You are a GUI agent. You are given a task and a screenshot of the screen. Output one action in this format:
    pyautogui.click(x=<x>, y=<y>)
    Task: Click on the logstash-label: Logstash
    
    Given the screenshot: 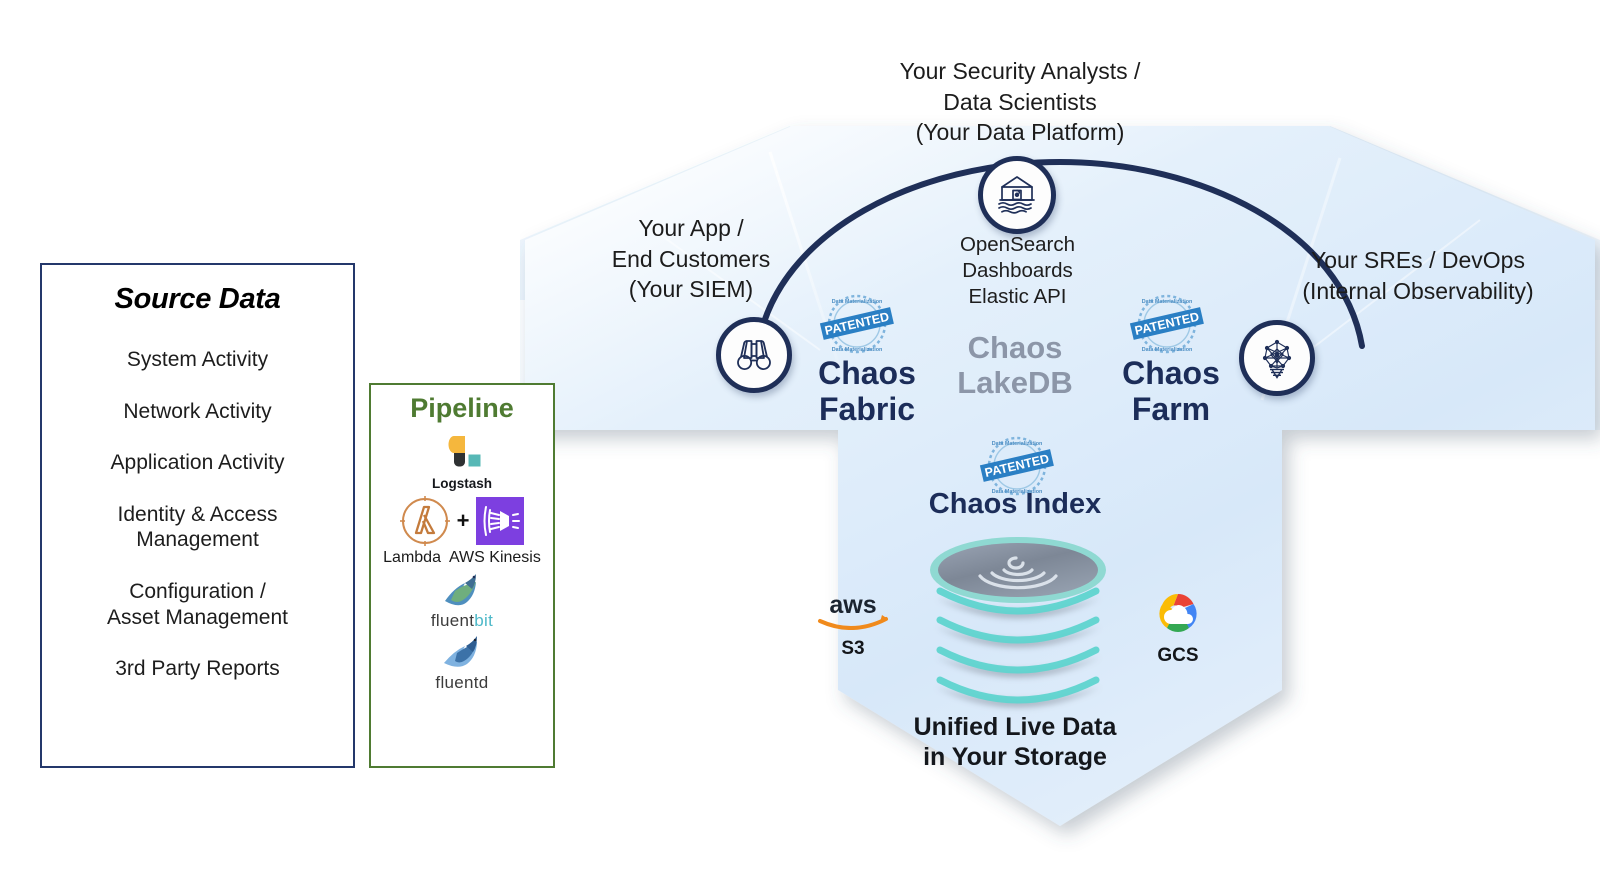 What is the action you would take?
    pyautogui.click(x=461, y=483)
    